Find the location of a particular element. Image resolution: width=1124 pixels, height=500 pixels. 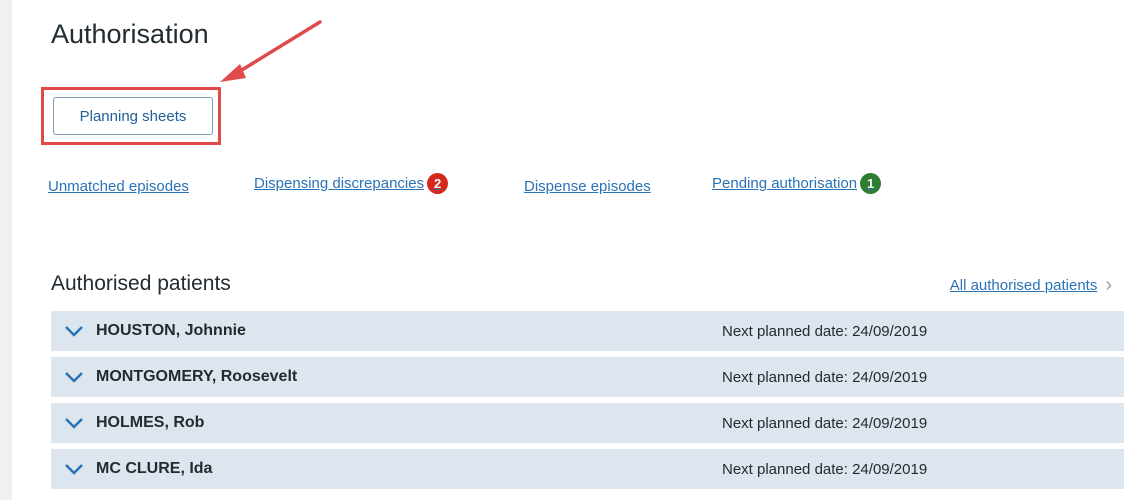

patient-name: HOLMES, Rob is located at coordinates (150, 422).